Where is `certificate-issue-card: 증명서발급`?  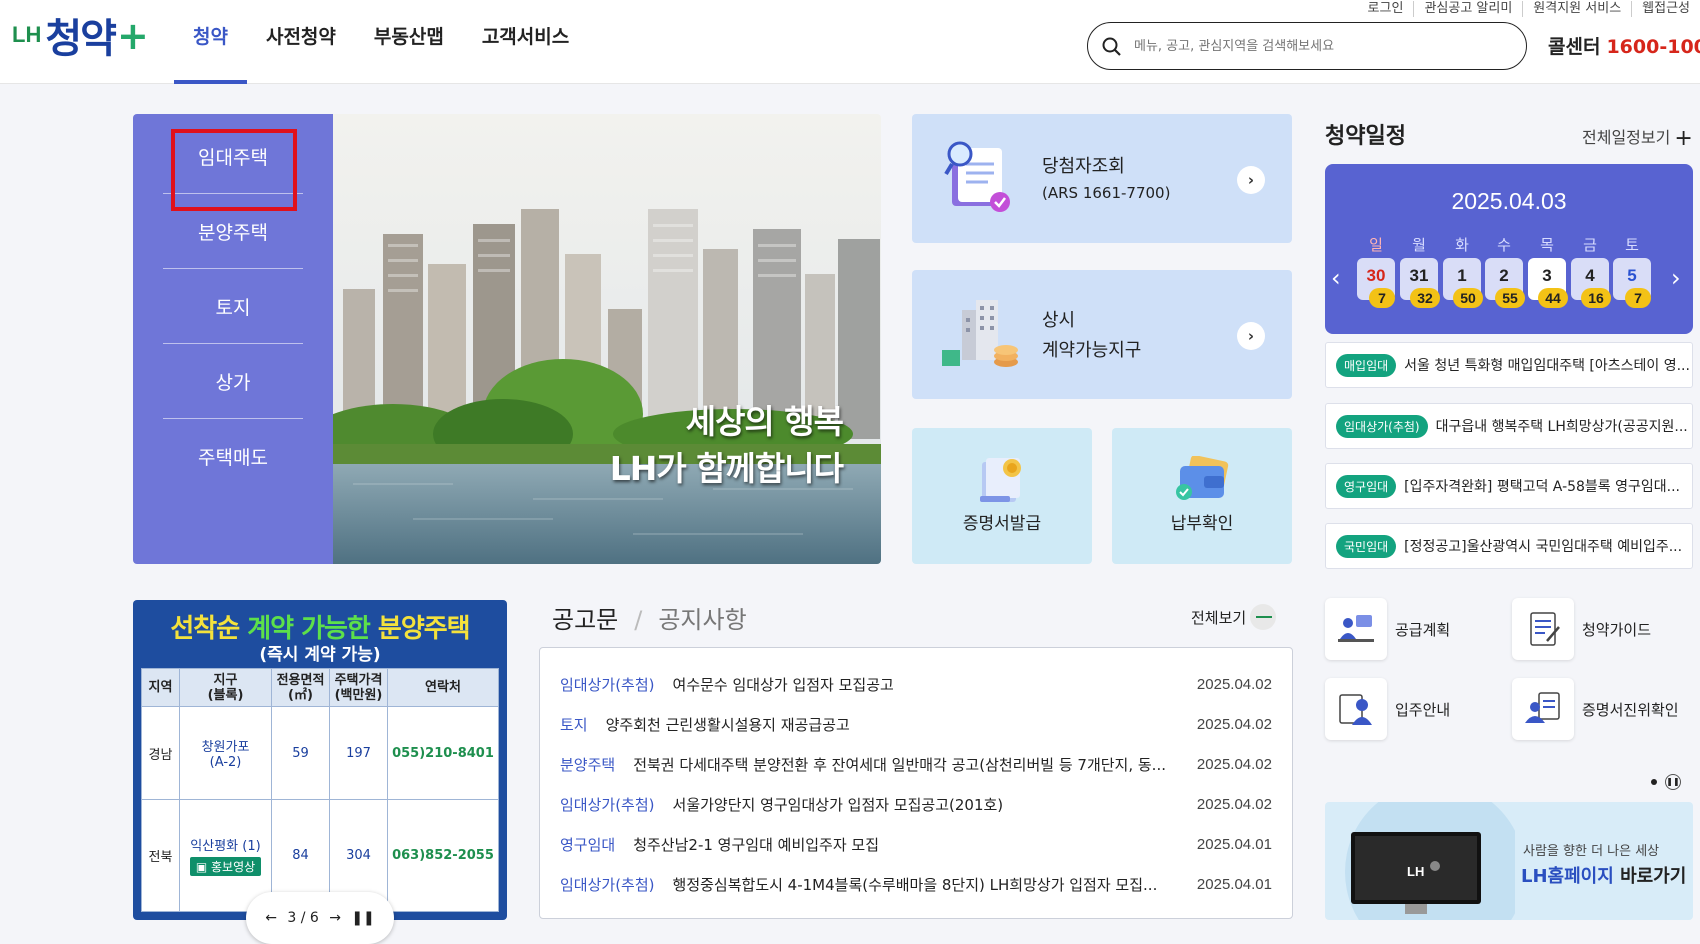 certificate-issue-card: 증명서발급 is located at coordinates (1002, 496).